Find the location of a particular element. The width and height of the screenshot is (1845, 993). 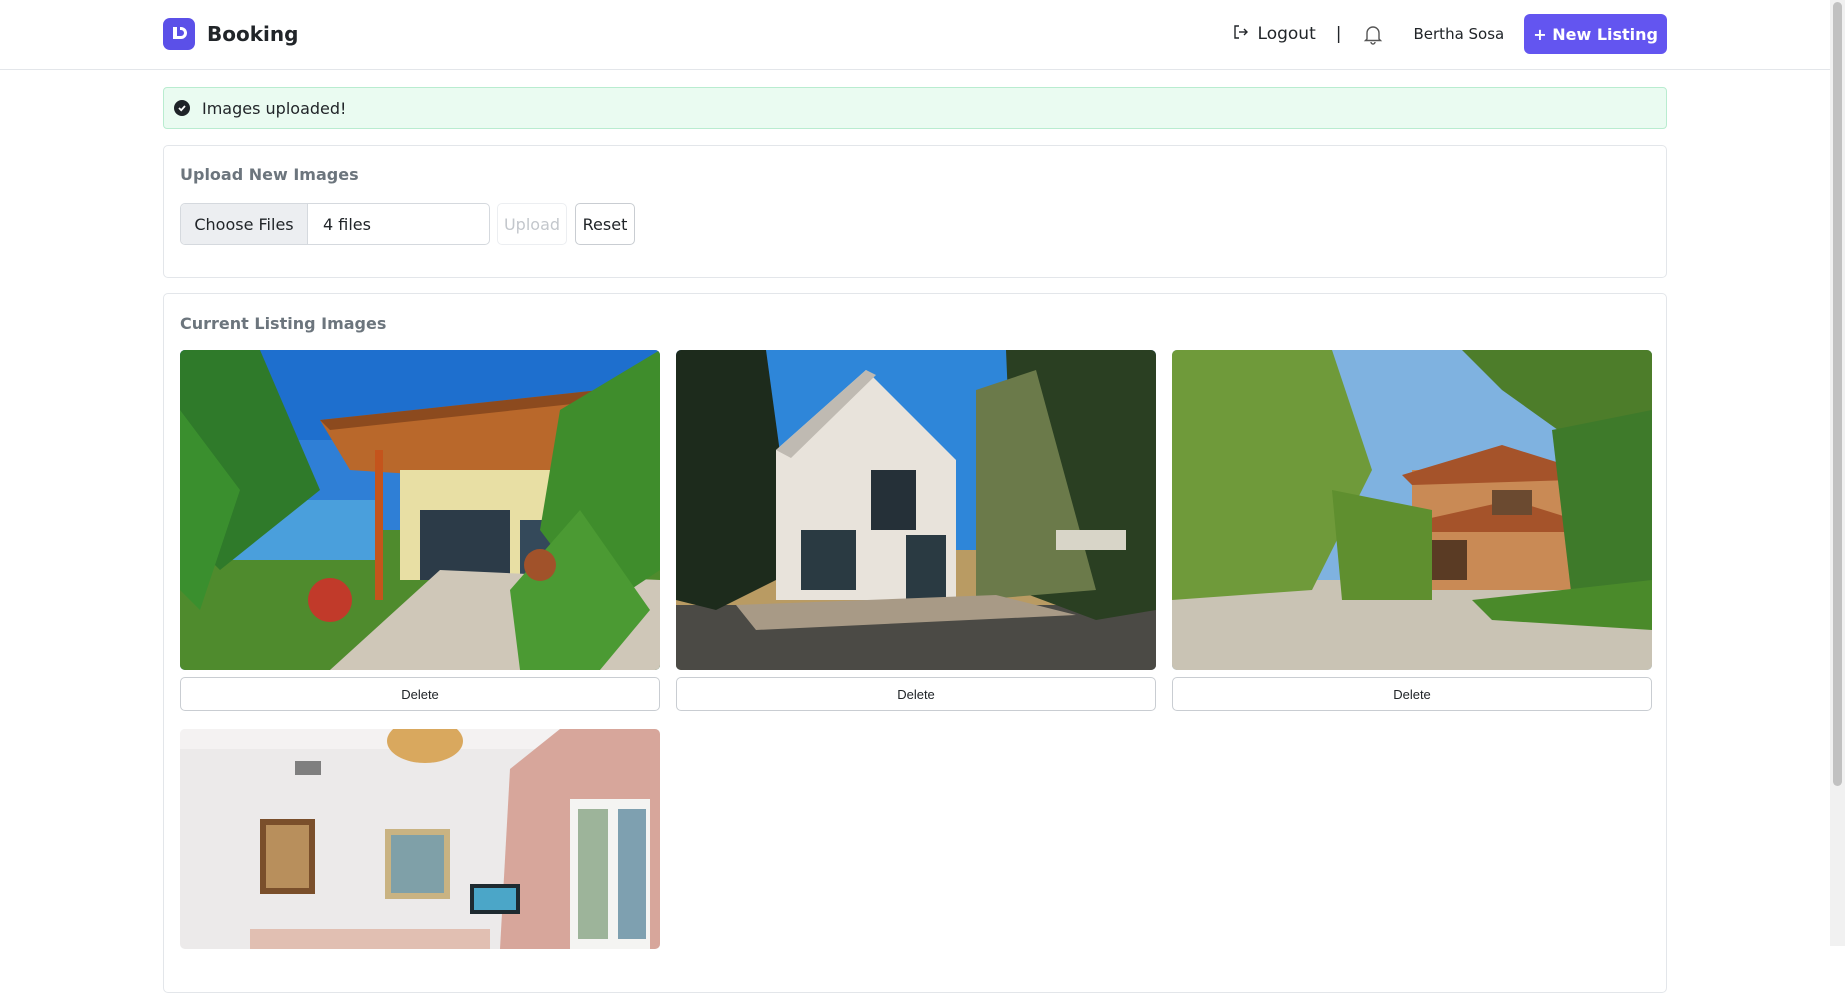

upload-button: Upload is located at coordinates (532, 224).